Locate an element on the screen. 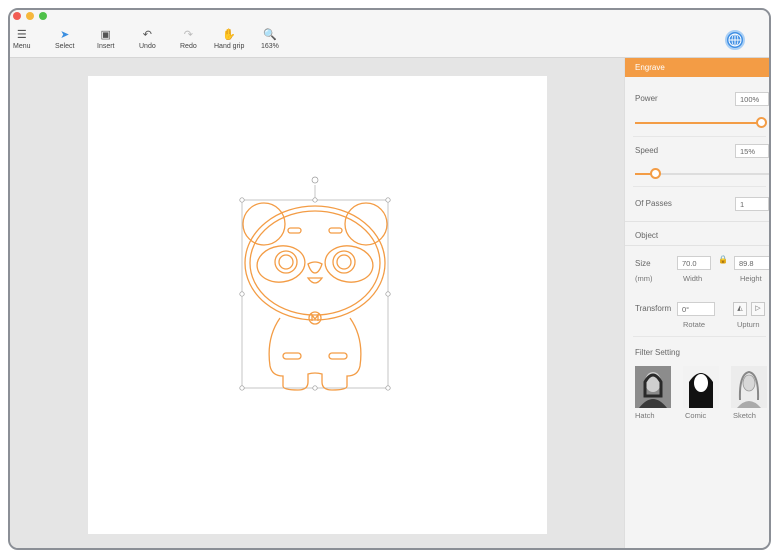  speed-label: Speed is located at coordinates (647, 150).